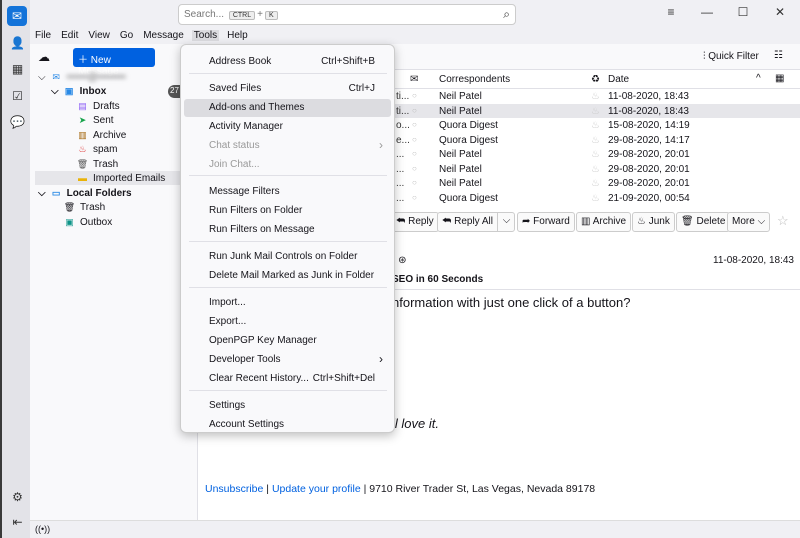  I want to click on folder-inbox: ⌵ ▣ Inbox, so click(78, 91).